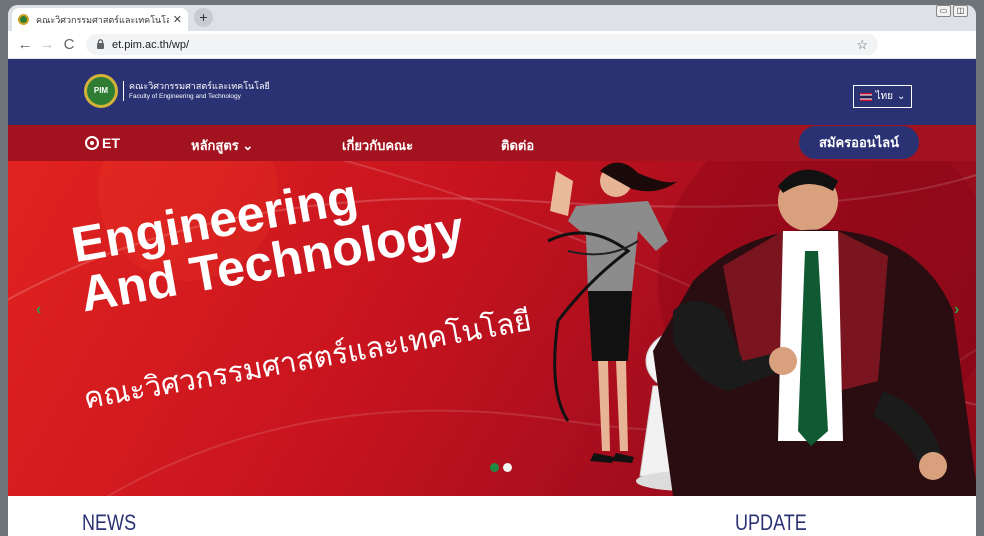  What do you see at coordinates (111, 143) in the screenshot?
I see `et-brand-label: ET` at bounding box center [111, 143].